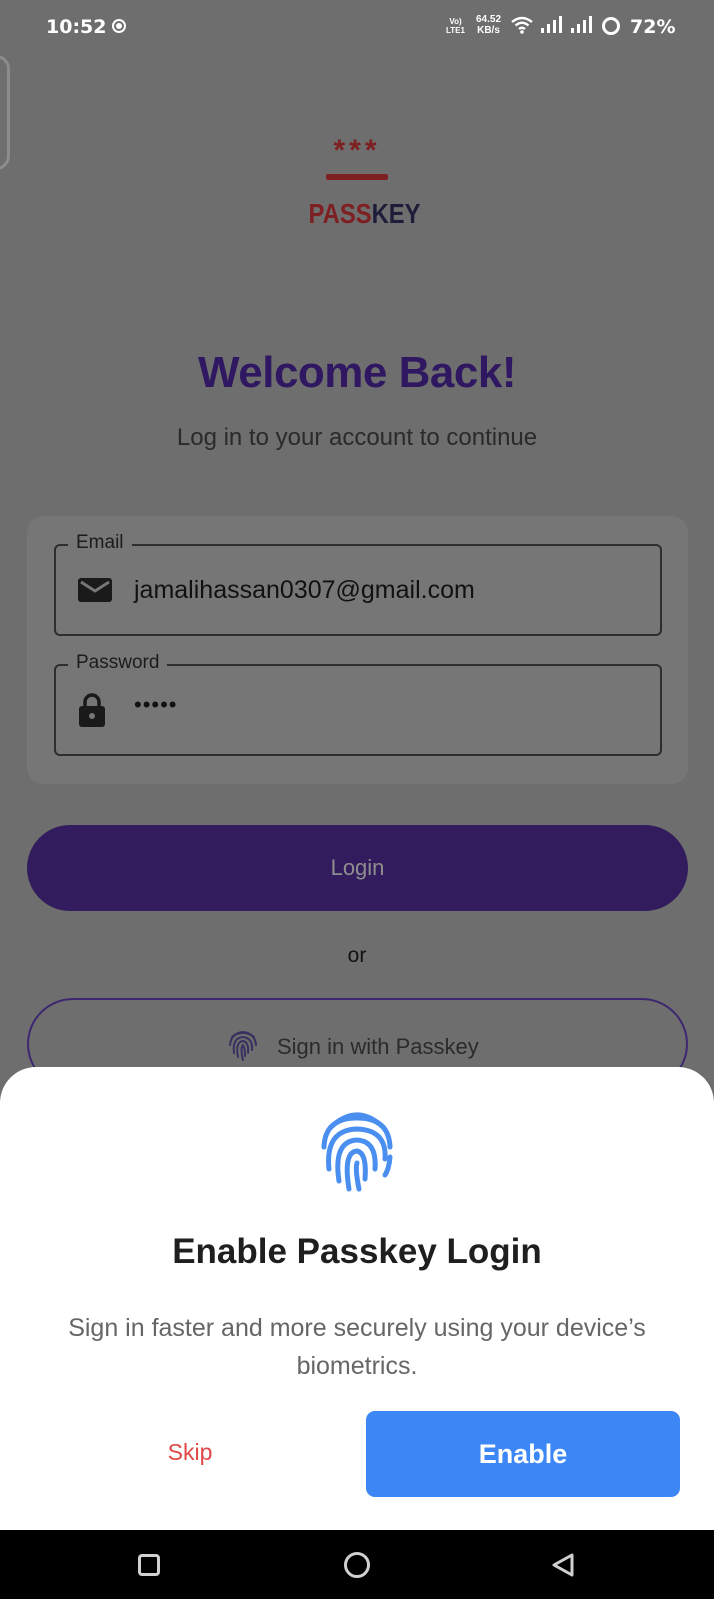 The height and width of the screenshot is (1599, 714). What do you see at coordinates (243, 1046) in the screenshot?
I see `fingerprint-icon` at bounding box center [243, 1046].